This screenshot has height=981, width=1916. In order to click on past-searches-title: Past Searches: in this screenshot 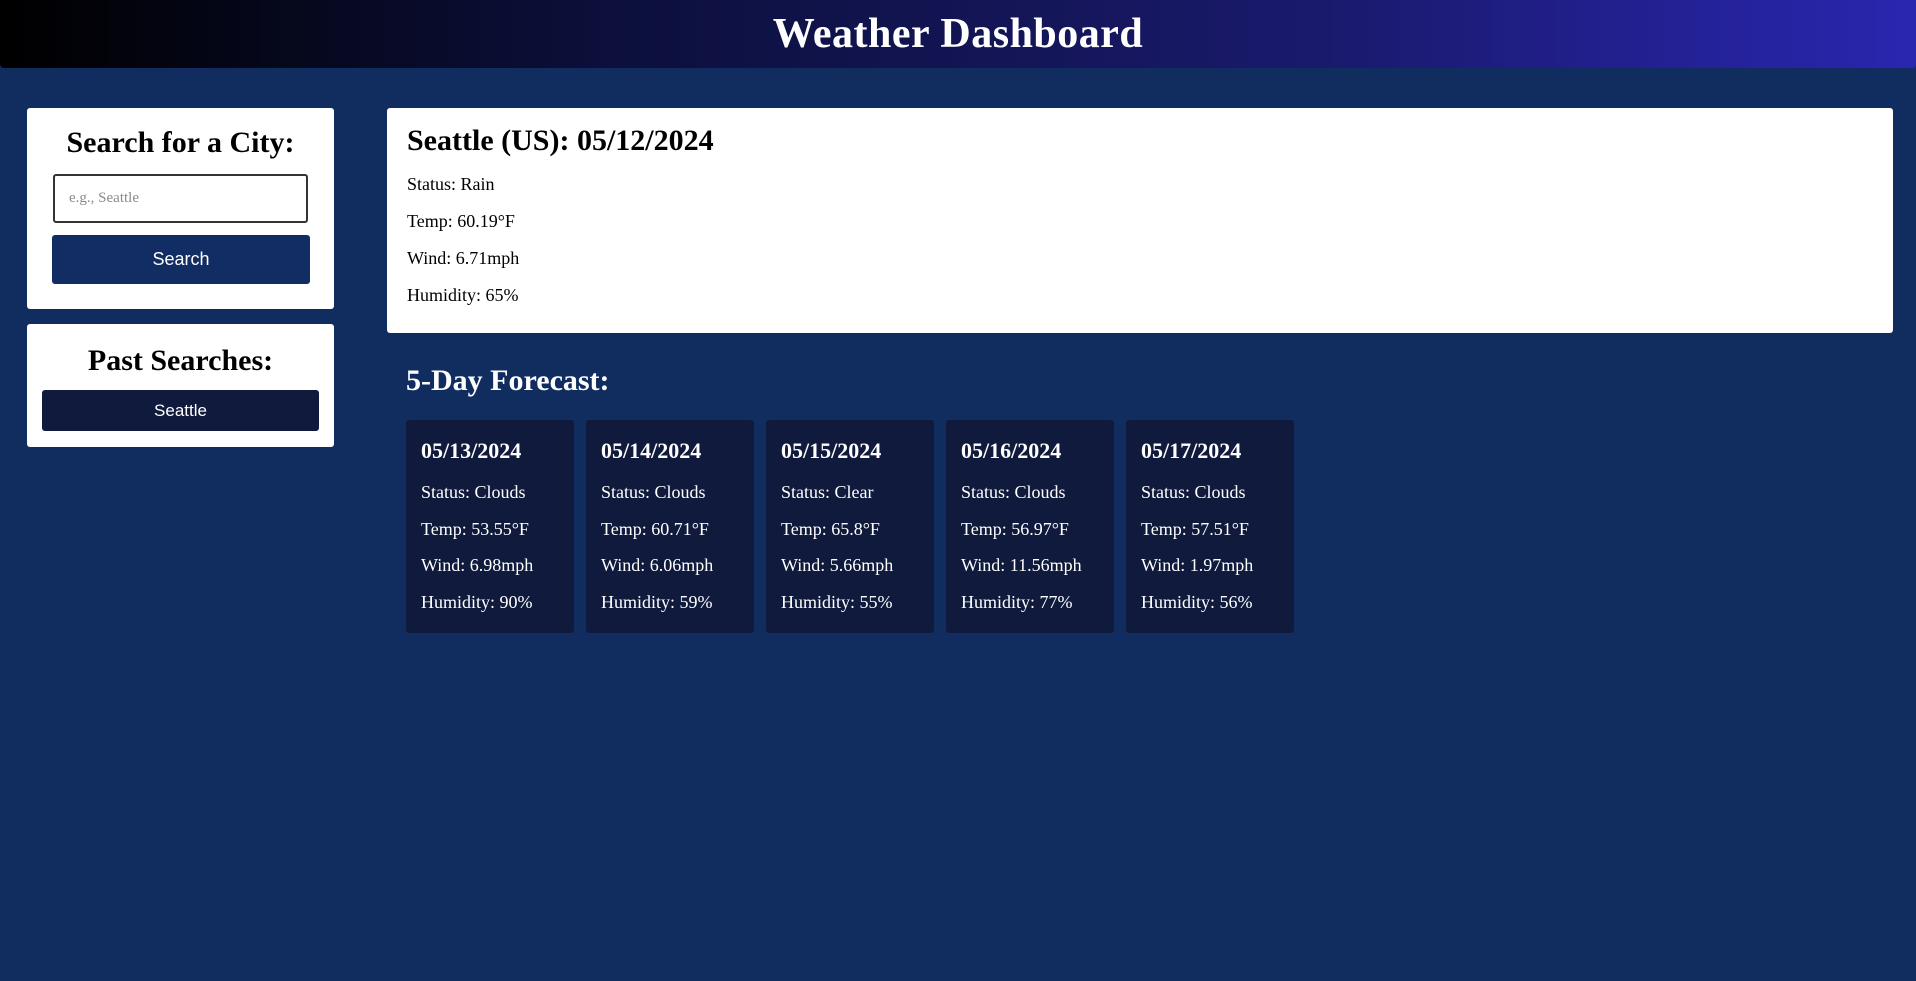, I will do `click(180, 360)`.